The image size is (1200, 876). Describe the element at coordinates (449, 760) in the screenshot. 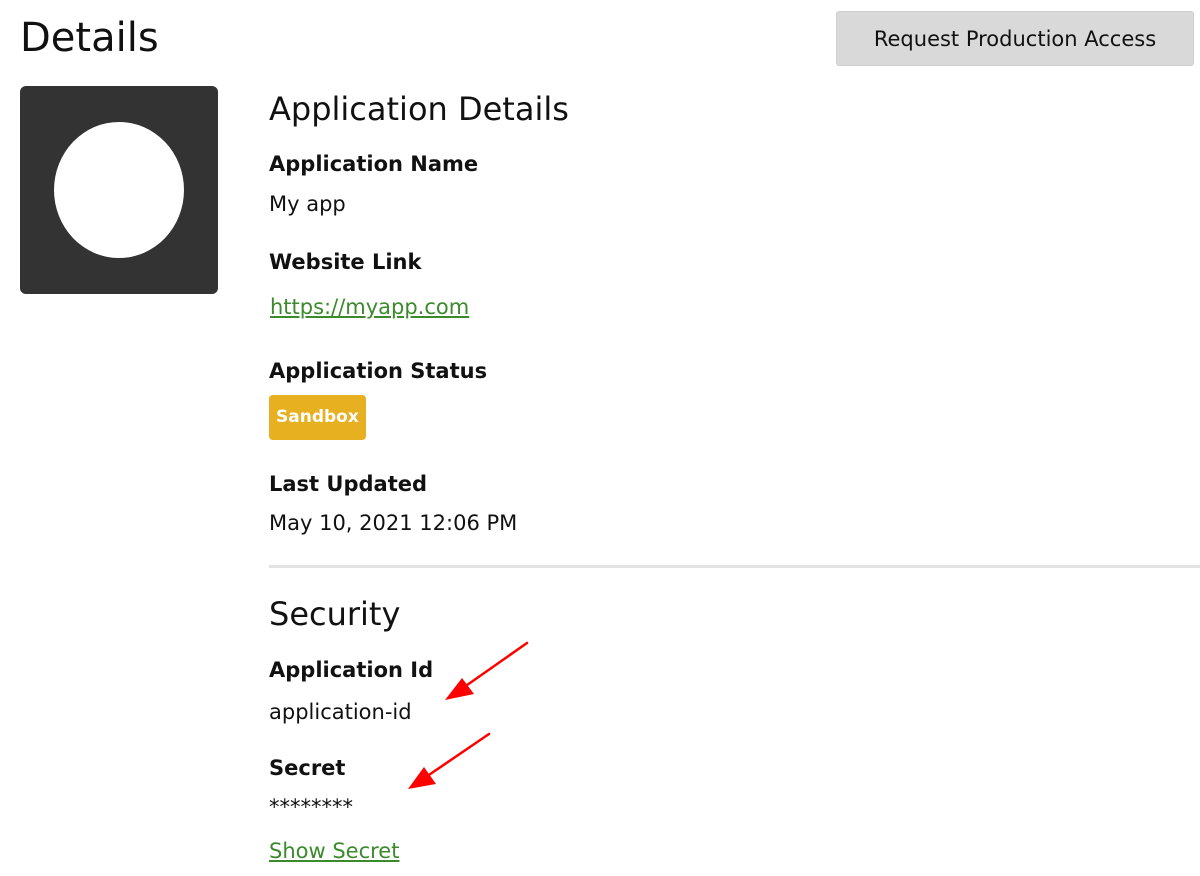

I see `arrow-to-secret-icon` at that location.